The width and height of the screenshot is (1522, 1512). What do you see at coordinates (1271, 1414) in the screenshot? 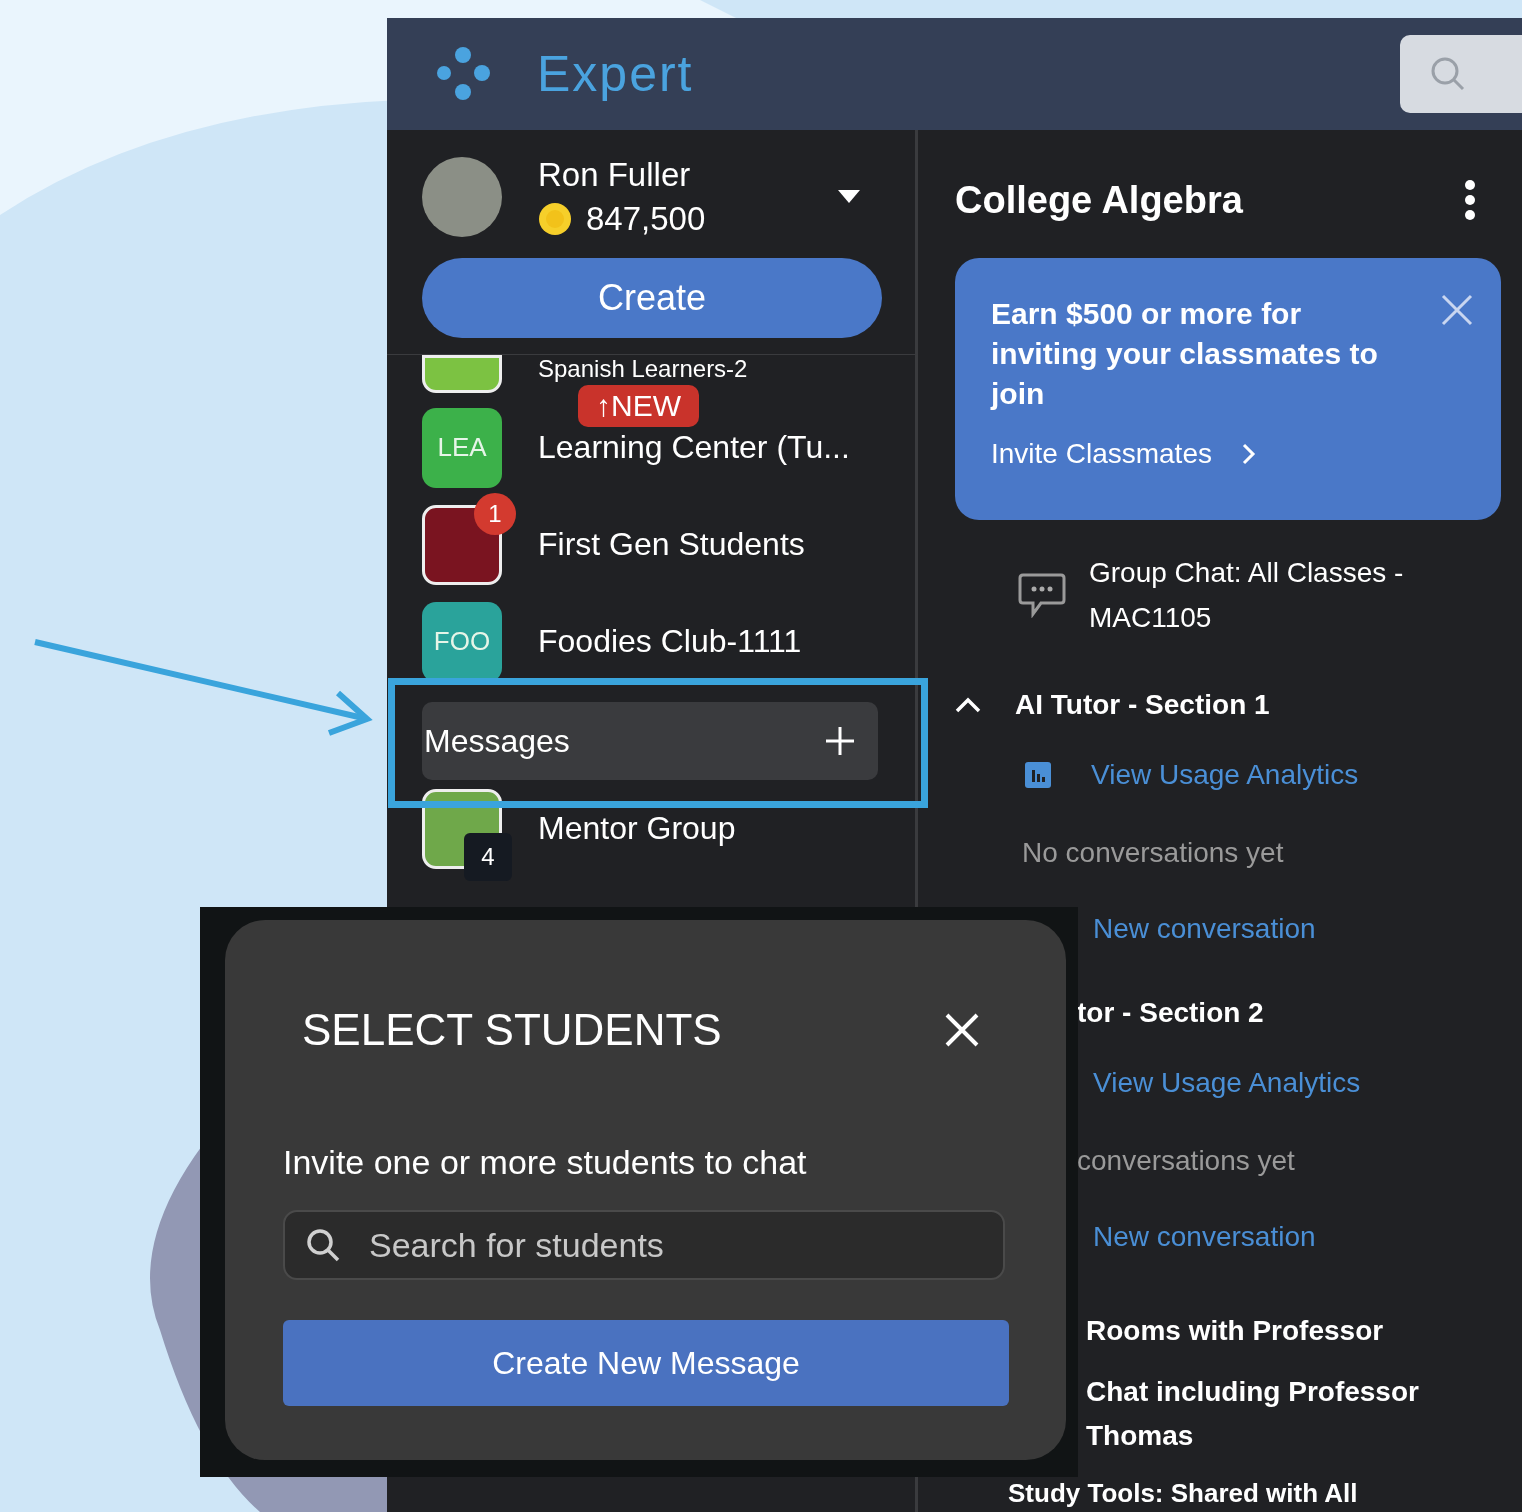
I see `room-item: Chat including Professor Thomas` at bounding box center [1271, 1414].